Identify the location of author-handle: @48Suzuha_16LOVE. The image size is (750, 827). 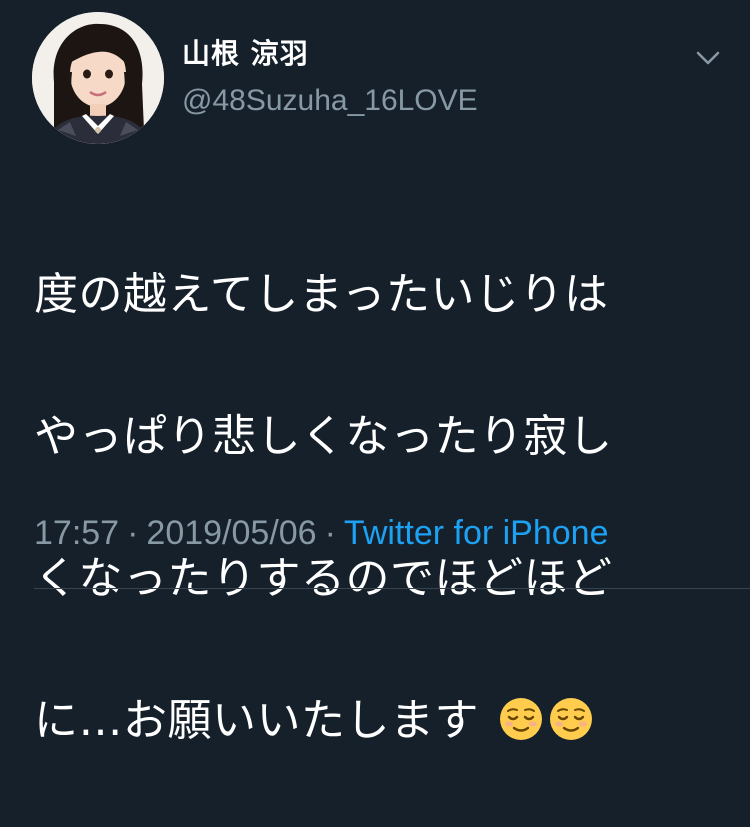
(330, 101).